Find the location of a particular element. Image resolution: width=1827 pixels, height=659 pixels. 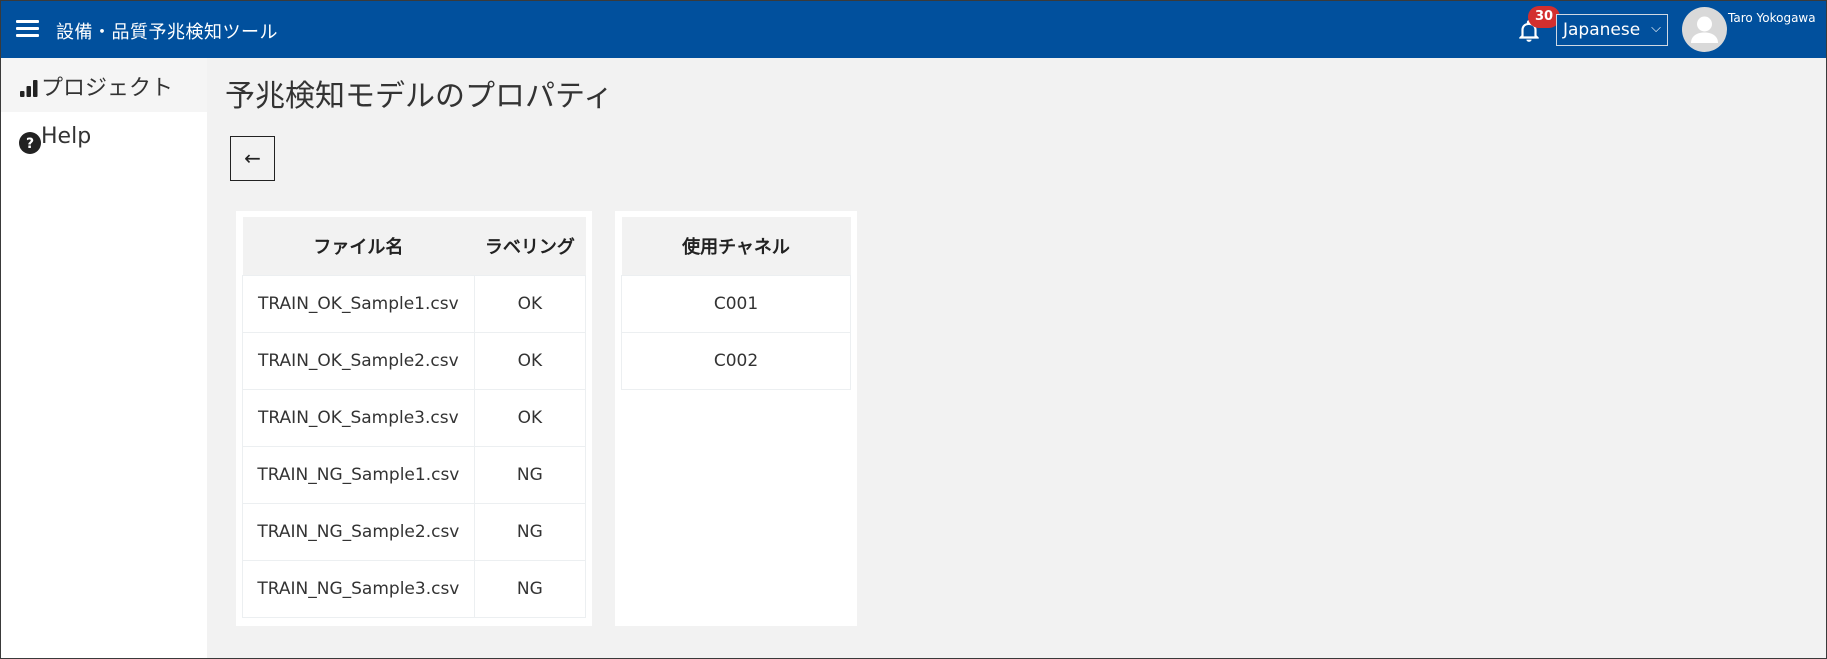

user-avatar is located at coordinates (1704, 29).